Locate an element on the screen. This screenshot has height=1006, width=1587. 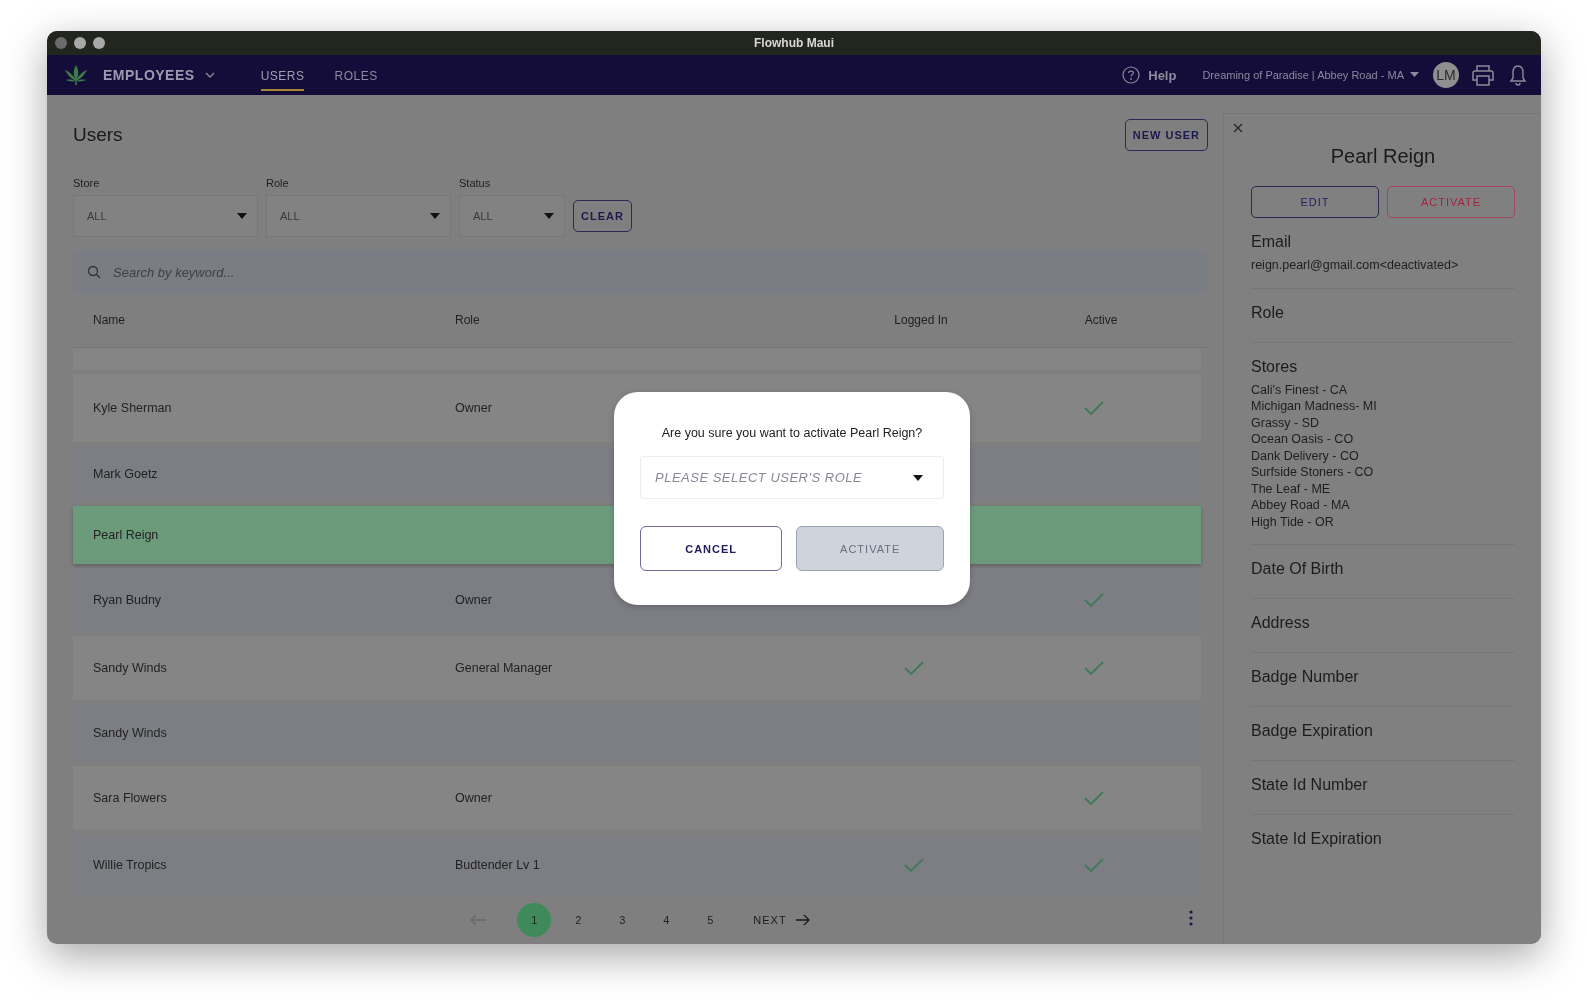
field-label: Email is located at coordinates (1271, 242).